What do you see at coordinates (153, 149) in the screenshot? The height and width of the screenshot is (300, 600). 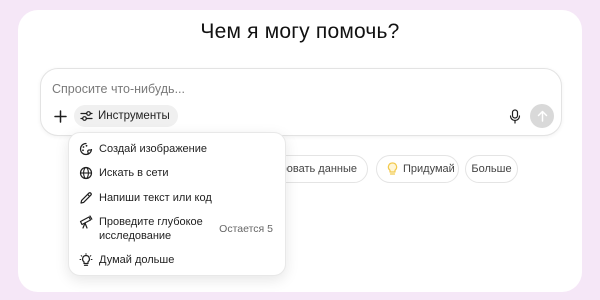 I see `menu-item-label: Создай изображение` at bounding box center [153, 149].